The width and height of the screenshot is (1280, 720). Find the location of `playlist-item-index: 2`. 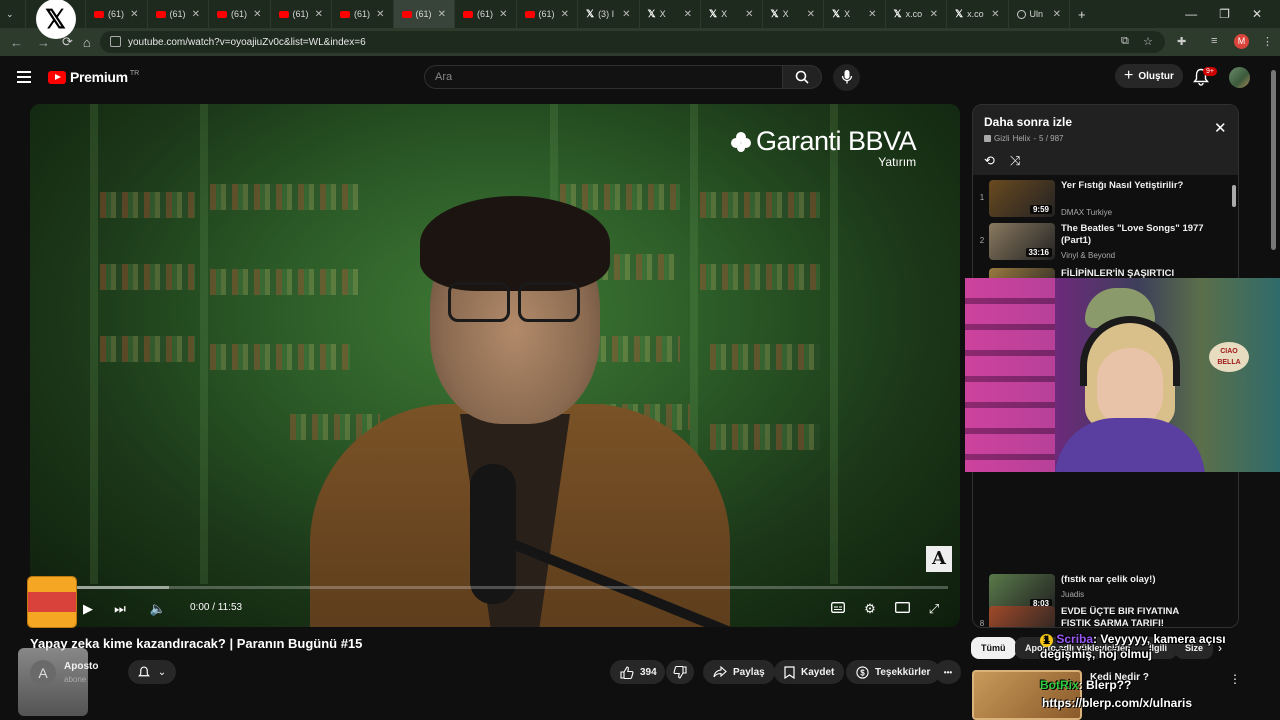

playlist-item-index: 2 is located at coordinates (982, 240).